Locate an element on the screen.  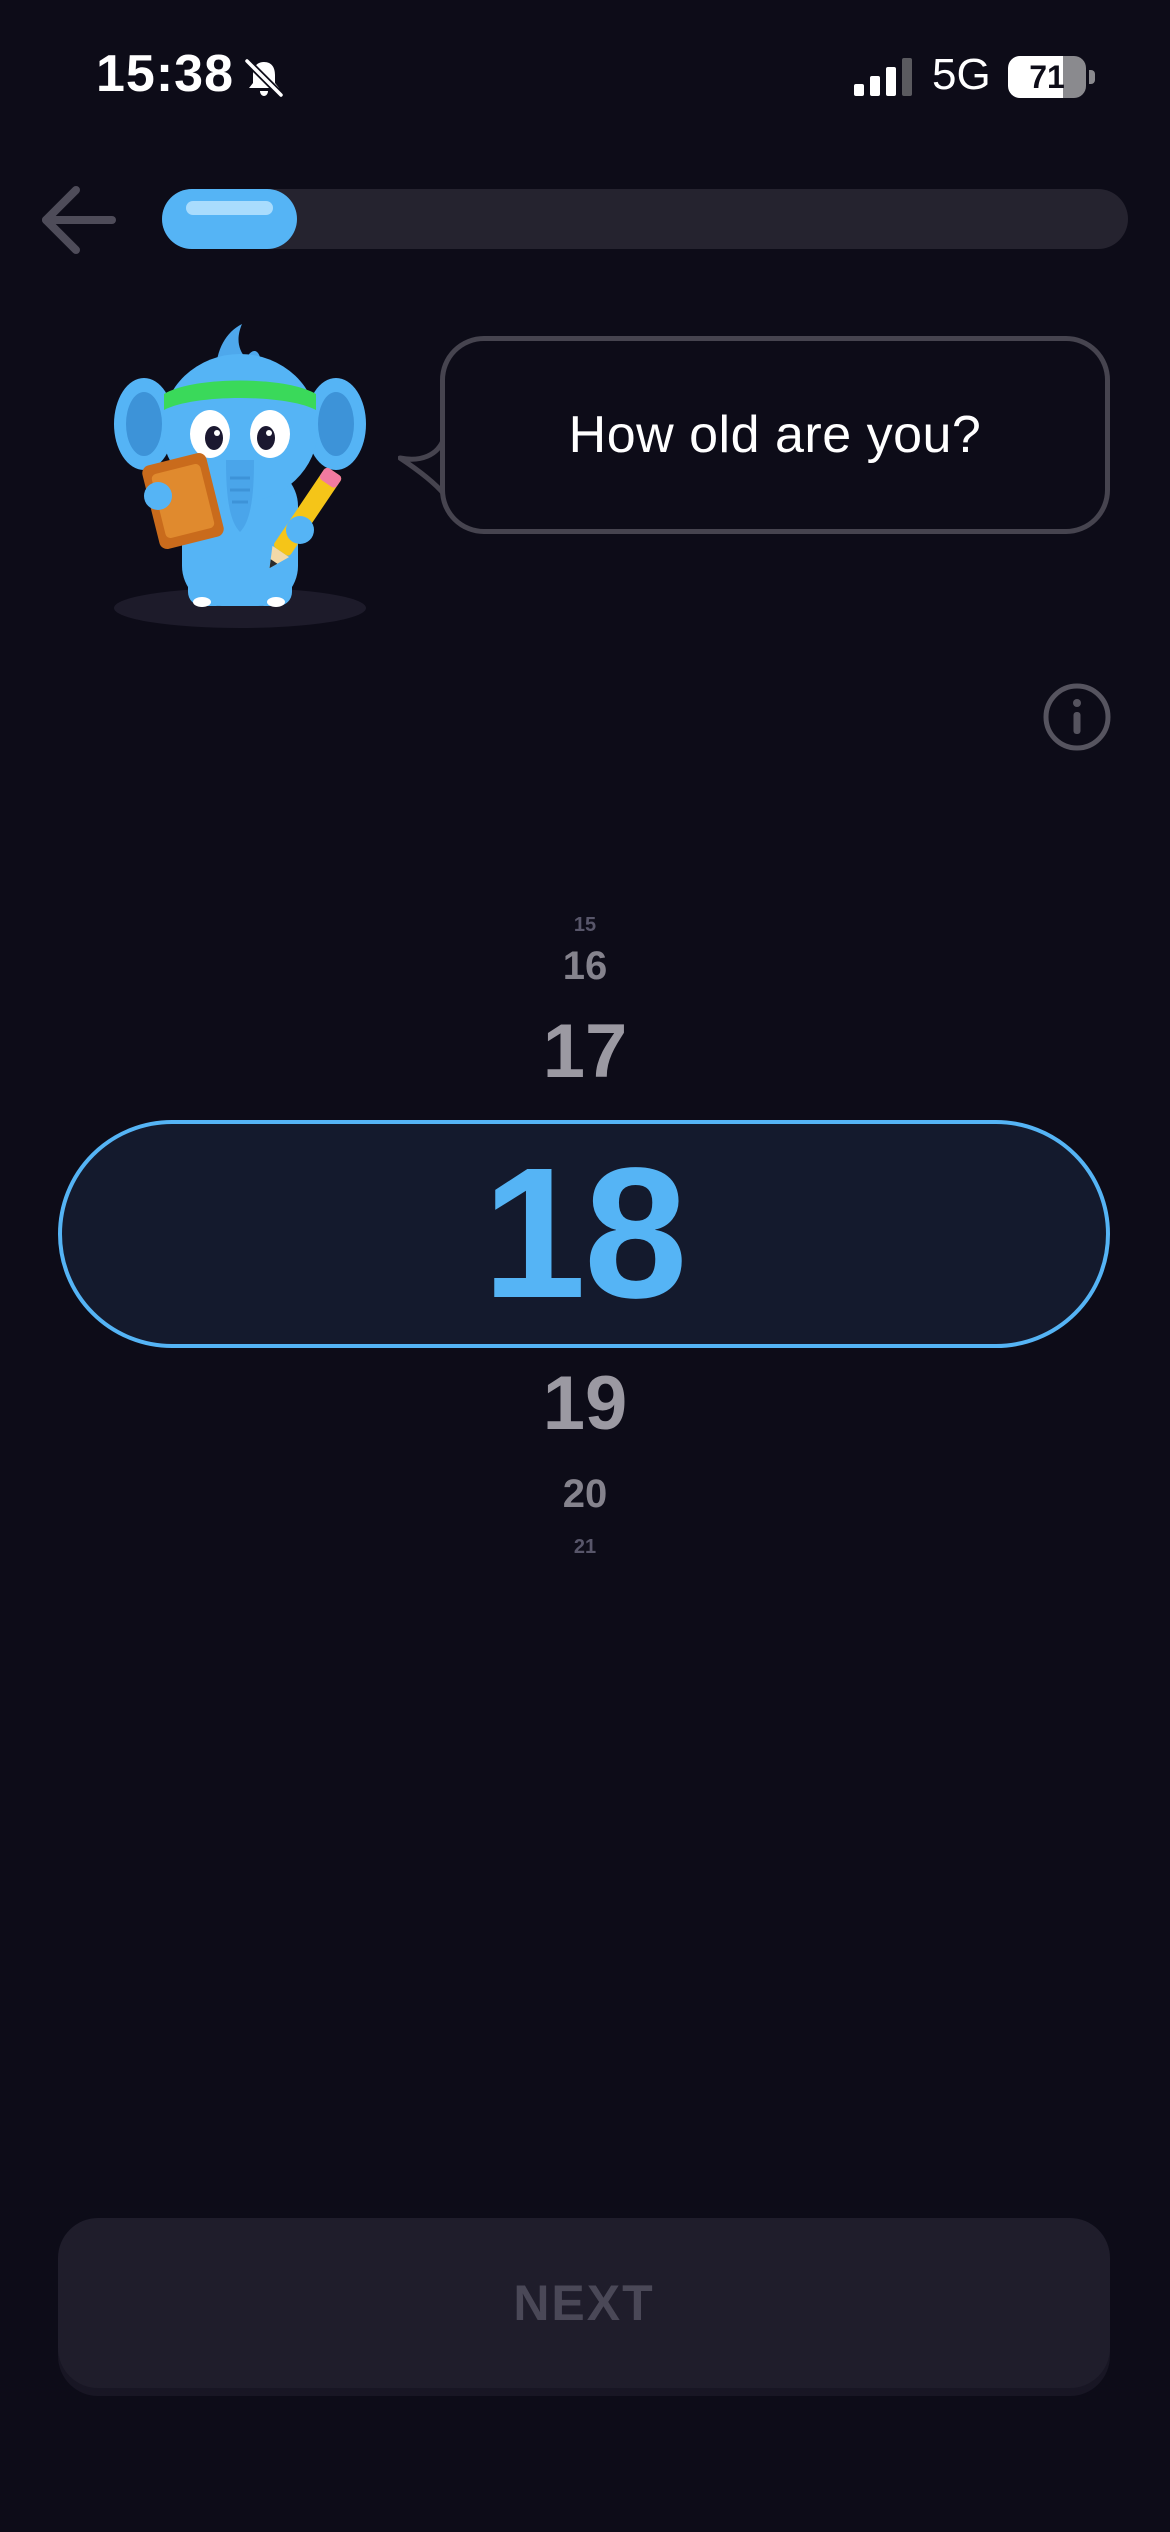
selected-age-pill: 18 is located at coordinates (584, 1234).